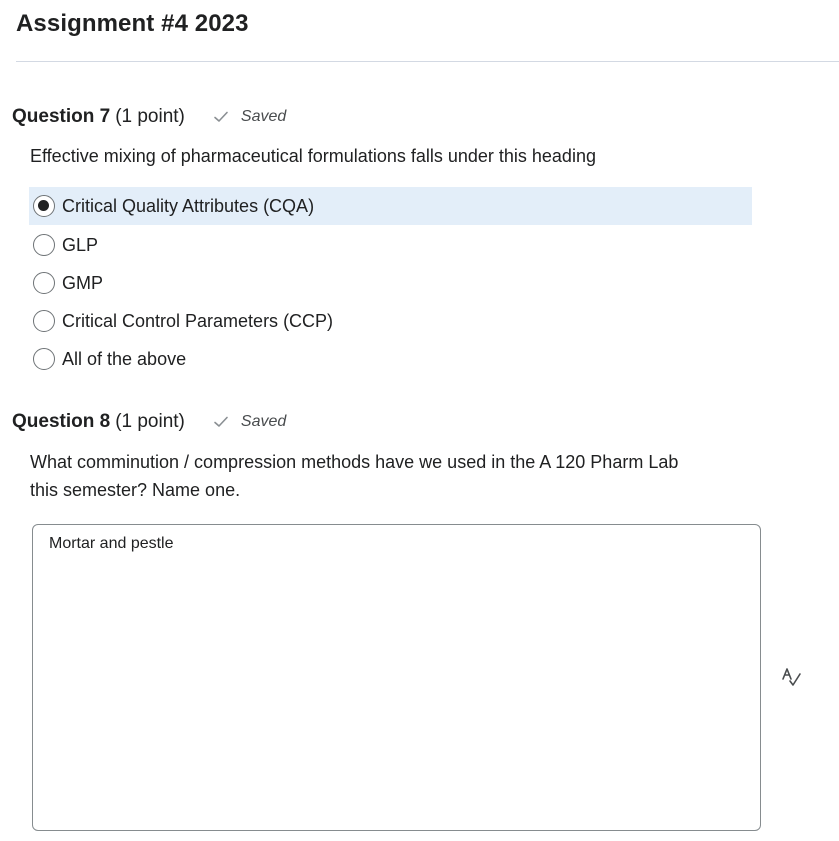 The image size is (839, 841). What do you see at coordinates (44, 206) in the screenshot?
I see `radio-button-selected` at bounding box center [44, 206].